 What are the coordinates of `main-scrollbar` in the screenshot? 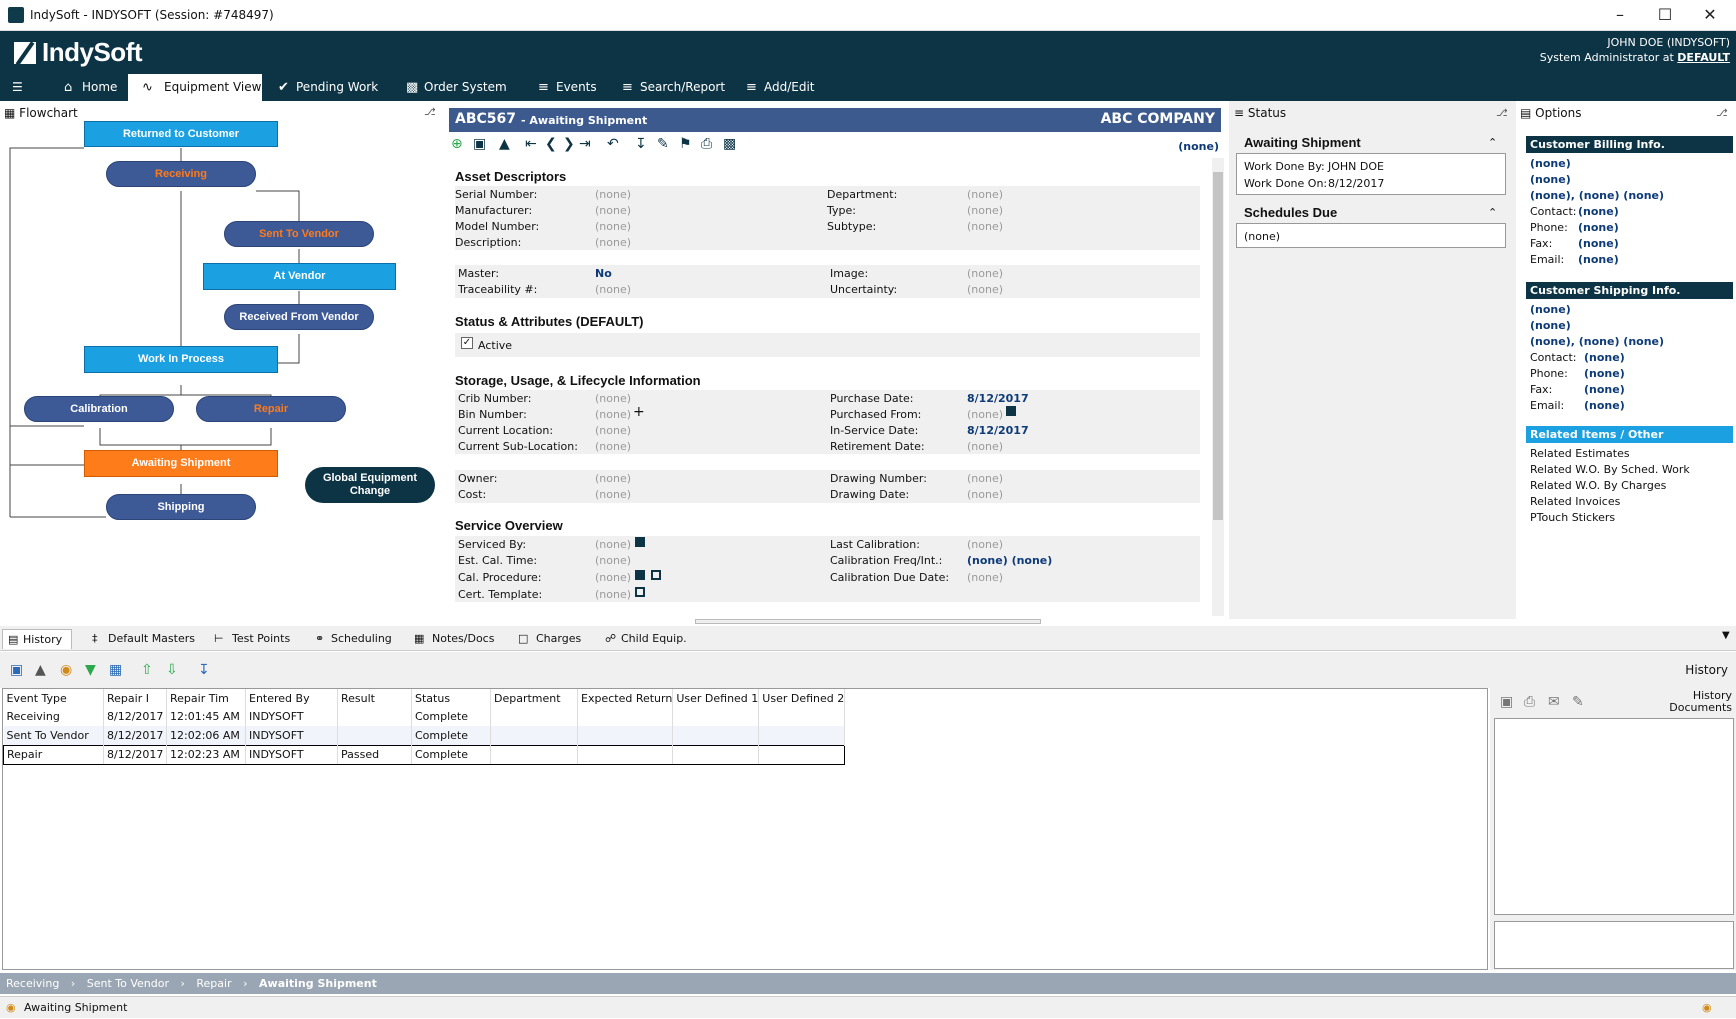 It's located at (1218, 387).